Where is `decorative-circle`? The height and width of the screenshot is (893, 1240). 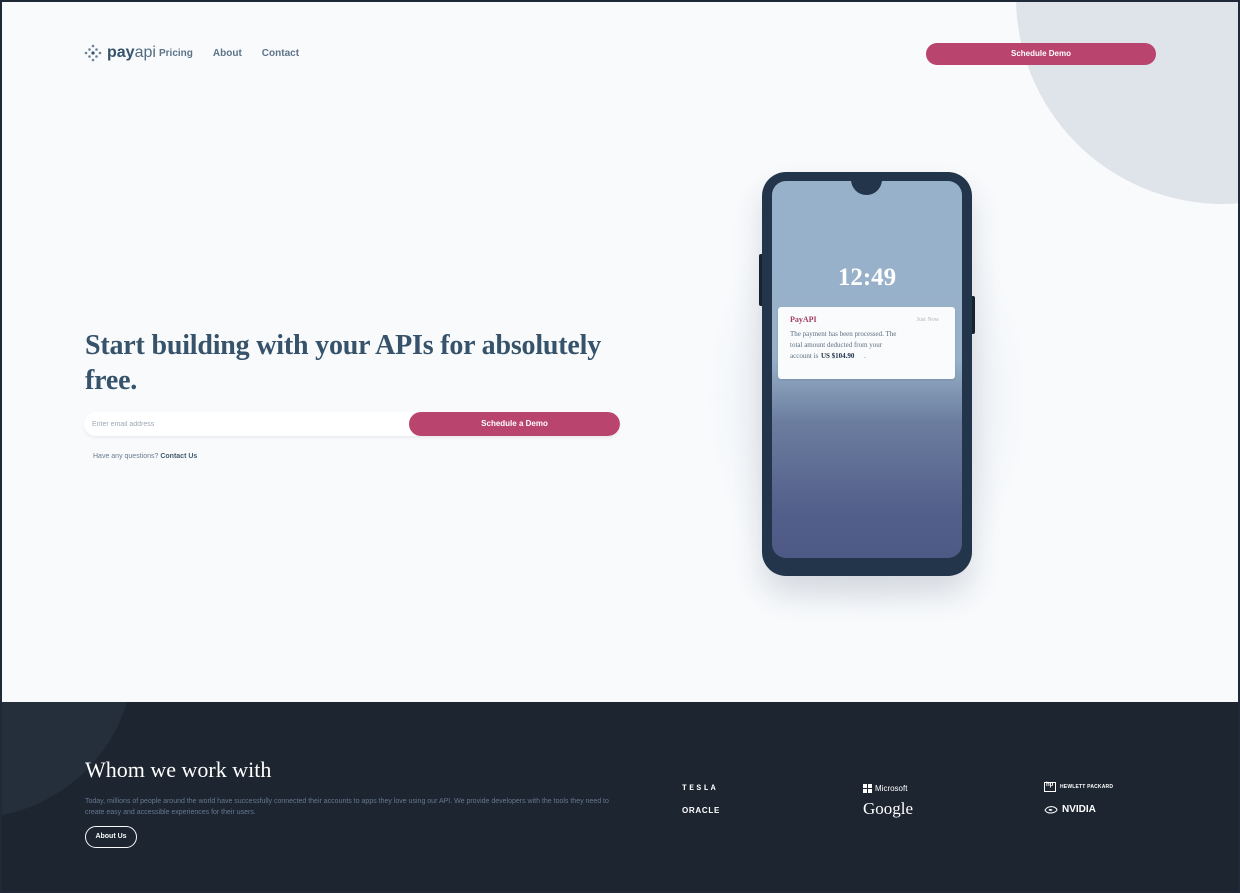 decorative-circle is located at coordinates (1128, 102).